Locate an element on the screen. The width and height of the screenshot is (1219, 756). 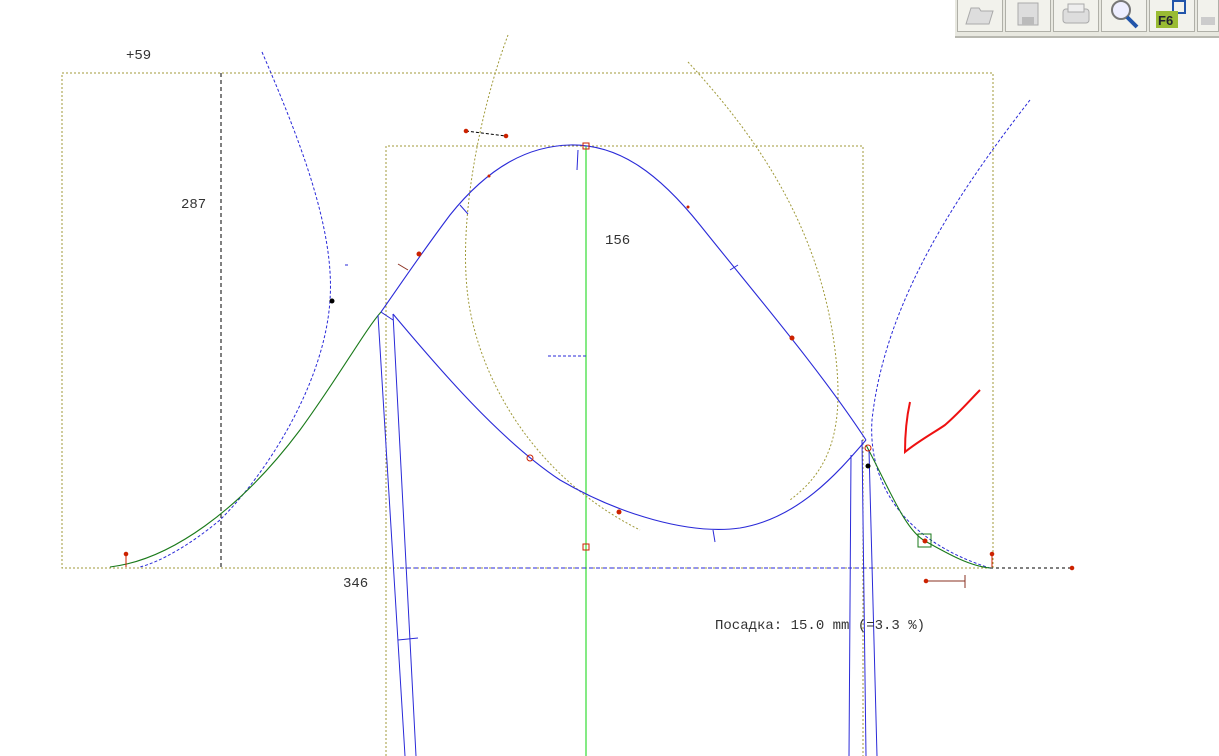
open-folder-icon is located at coordinates (979, 16).